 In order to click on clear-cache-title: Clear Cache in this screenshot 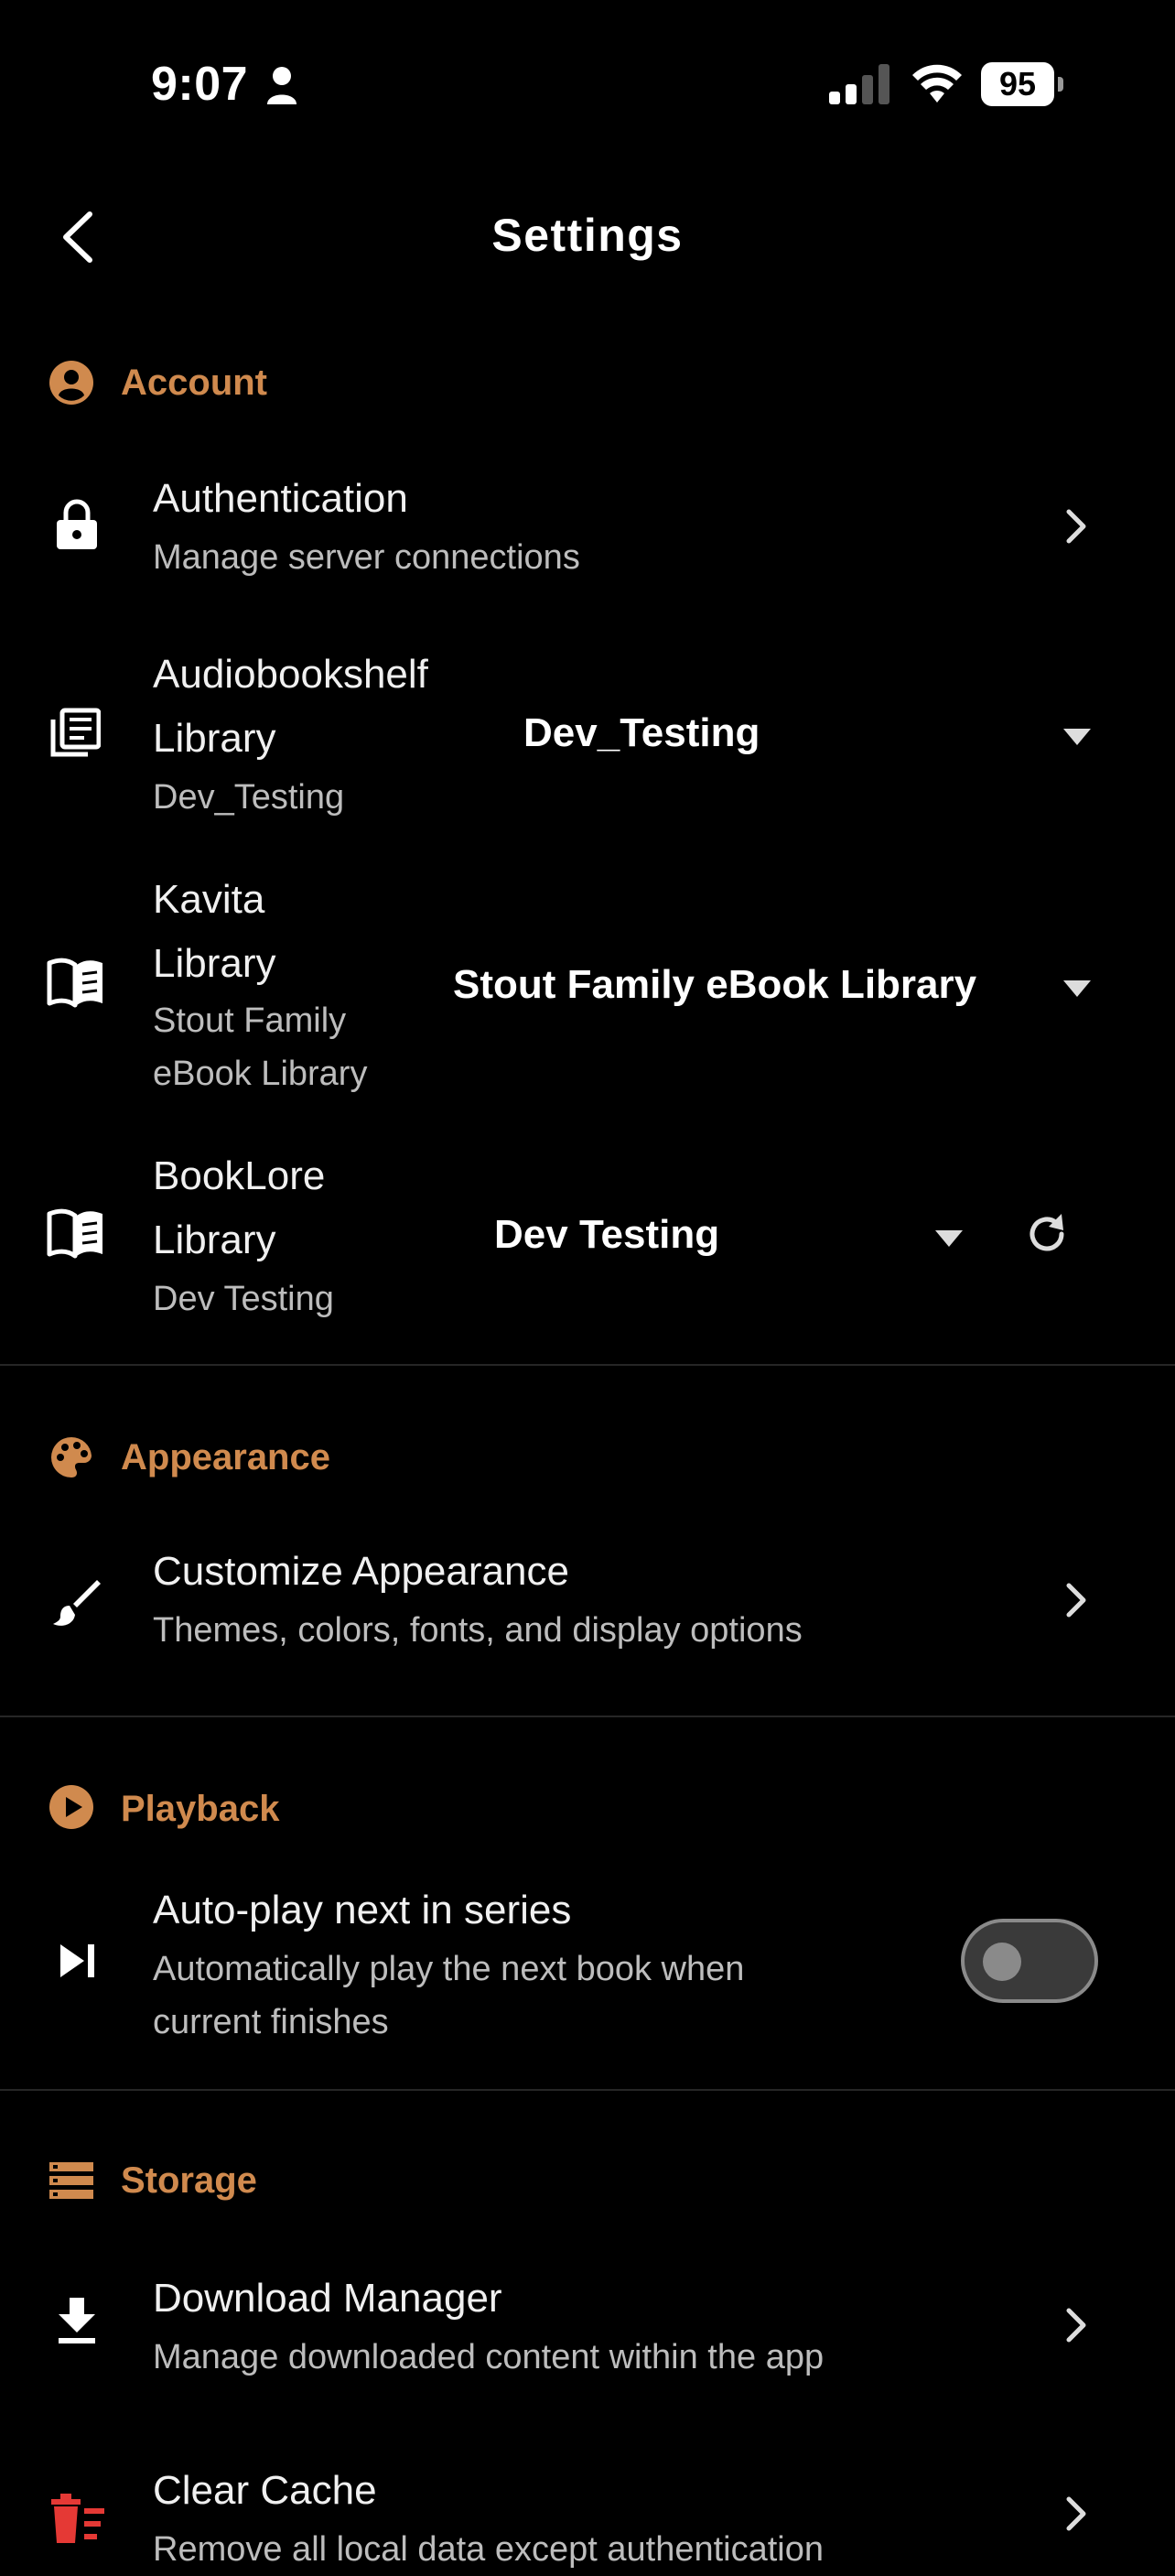, I will do `click(265, 2491)`.